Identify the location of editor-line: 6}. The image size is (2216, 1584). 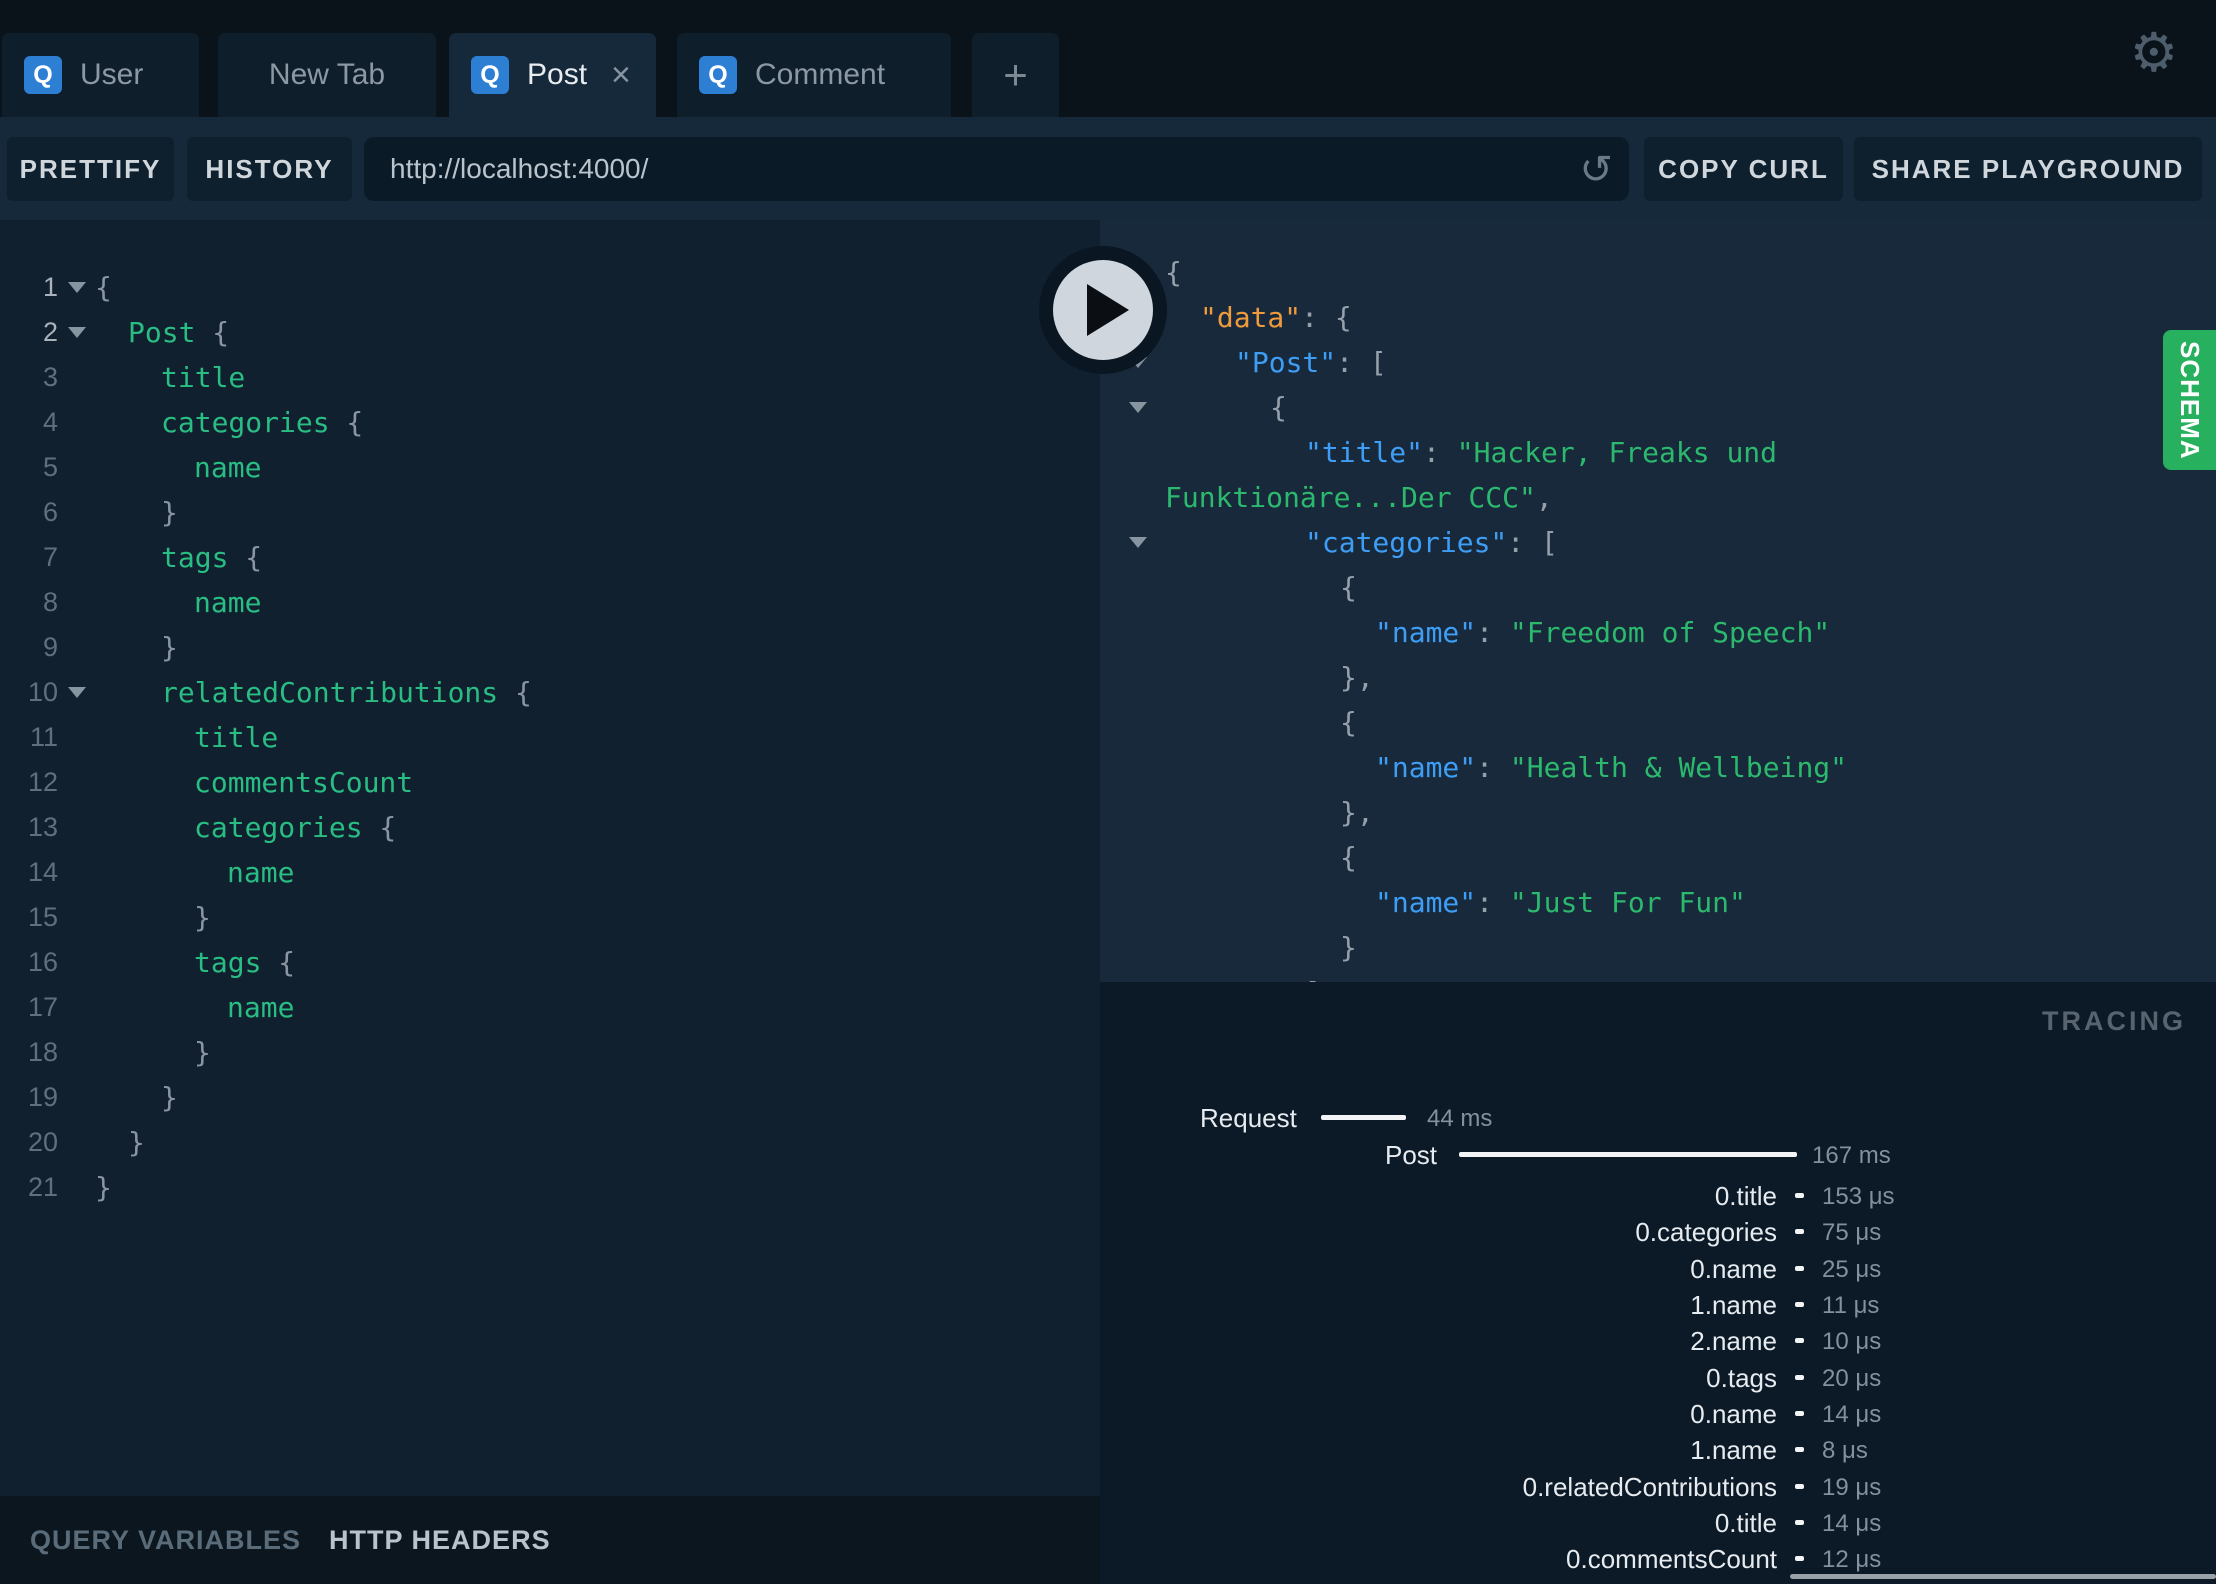
(550, 512).